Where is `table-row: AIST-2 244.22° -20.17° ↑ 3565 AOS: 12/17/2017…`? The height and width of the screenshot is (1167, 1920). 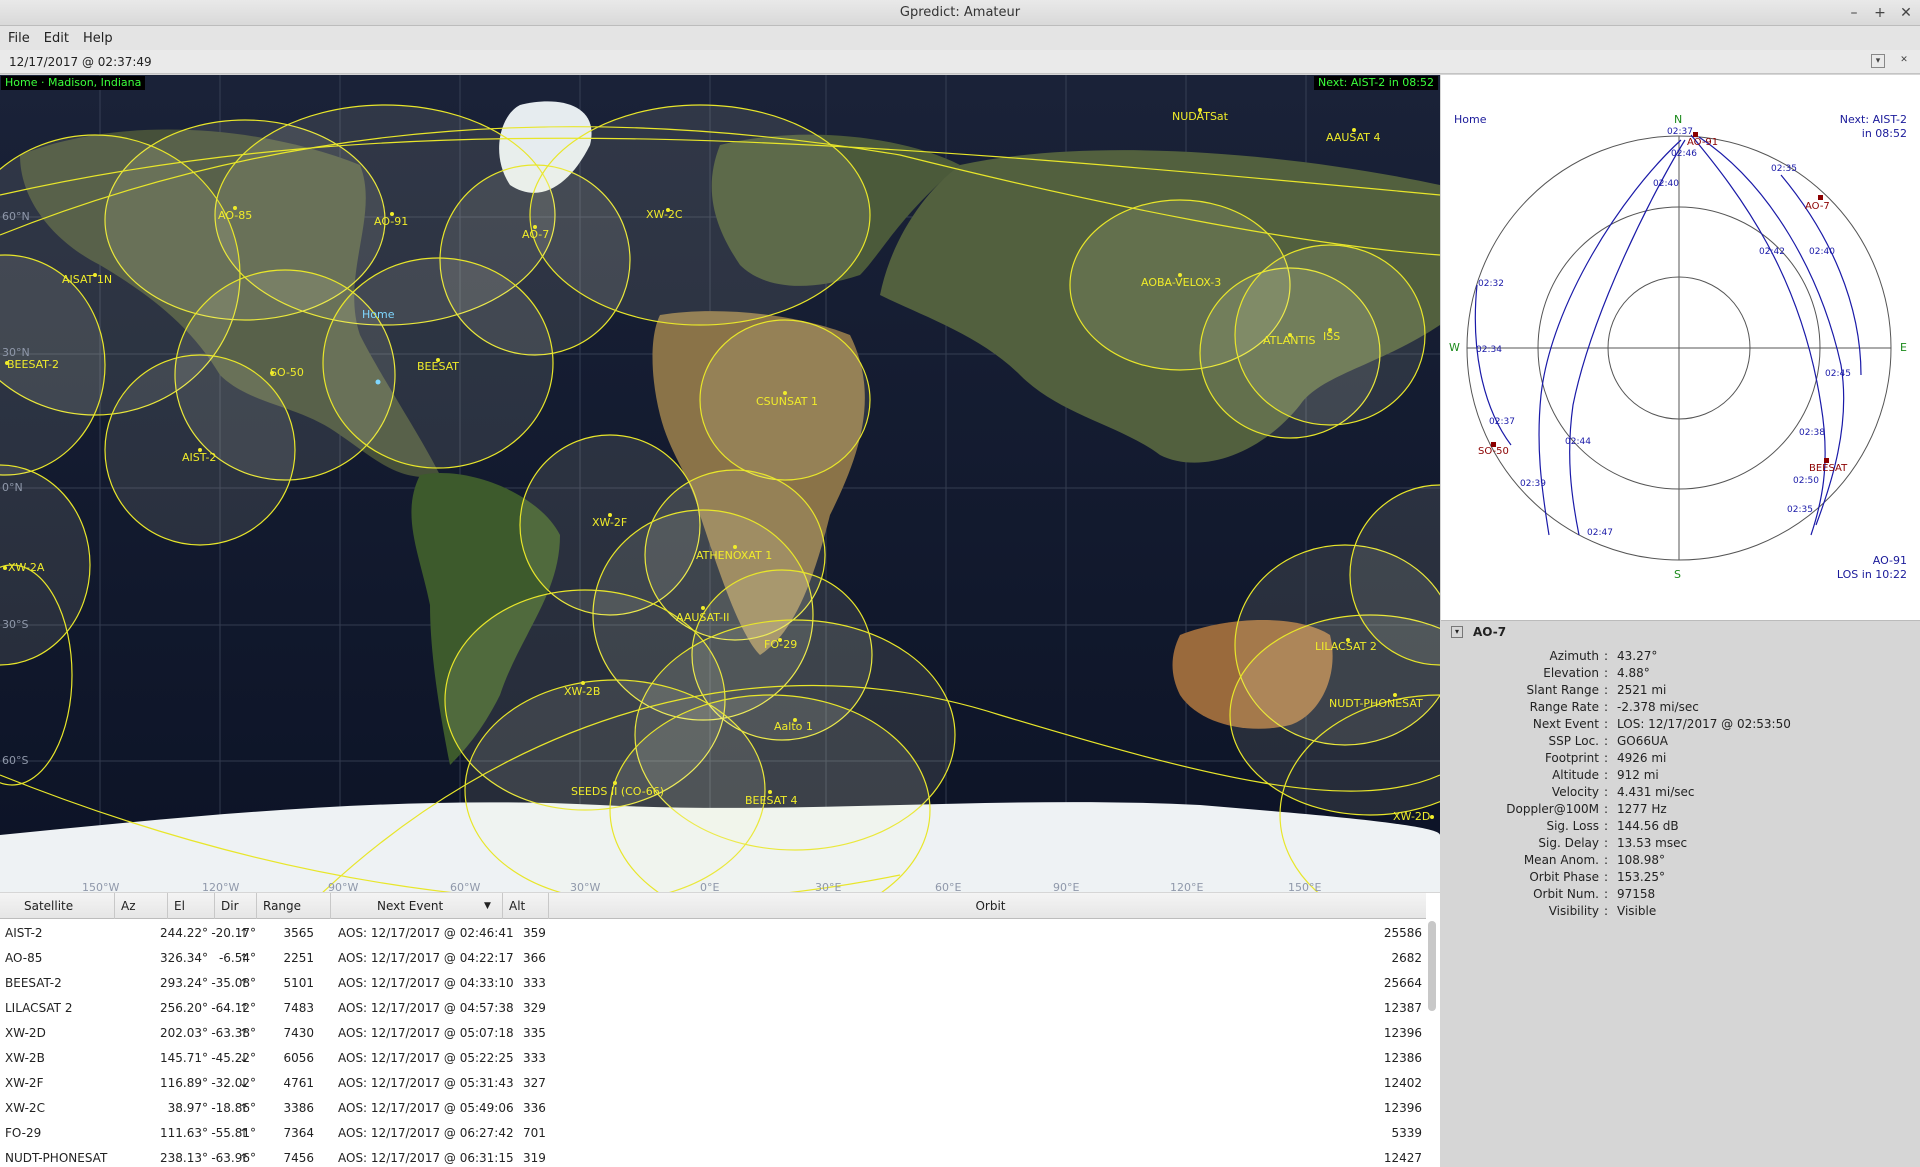
table-row: AIST-2 244.22° -20.17° ↑ 3565 AOS: 12/17/2017… is located at coordinates (713, 933).